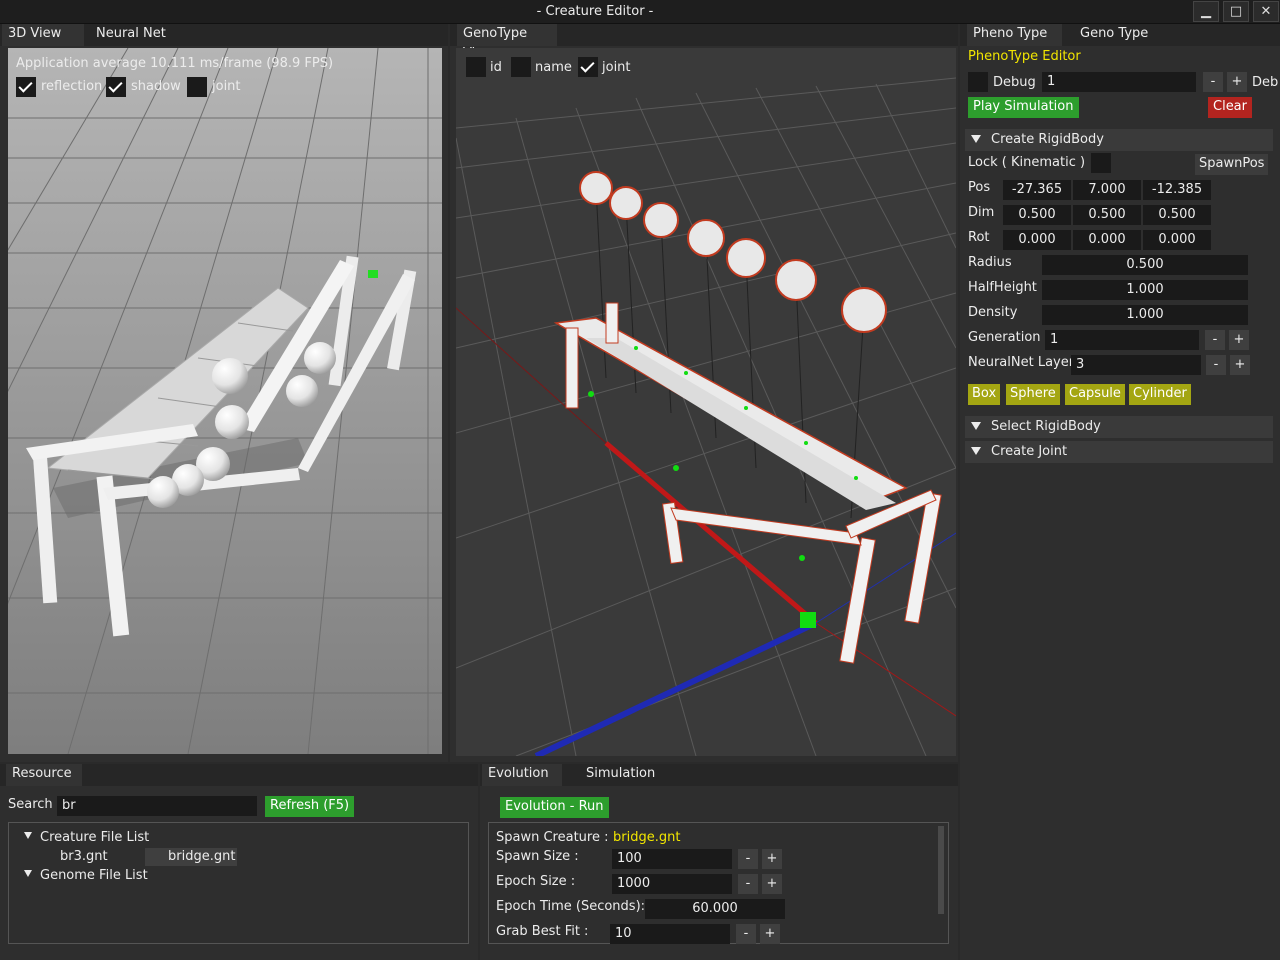 The height and width of the screenshot is (960, 1280). What do you see at coordinates (1119, 427) in the screenshot?
I see `select-rigidbody-header: Select RigidBody` at bounding box center [1119, 427].